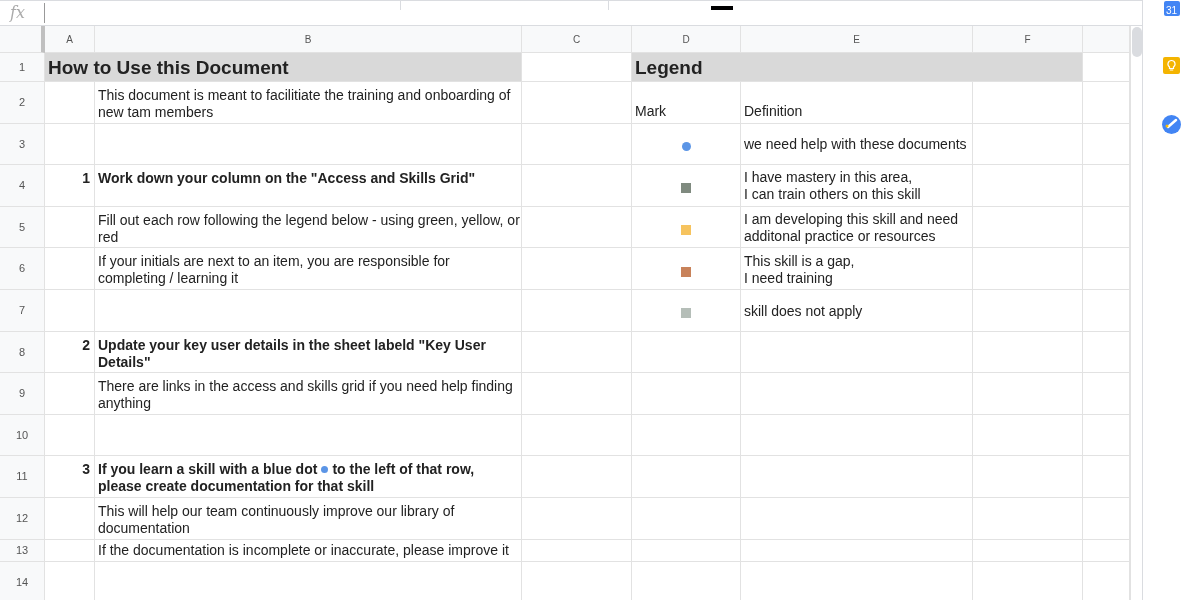  I want to click on table-cell: There are links in the access and skills grid if you need help finding anything, so click(308, 394).